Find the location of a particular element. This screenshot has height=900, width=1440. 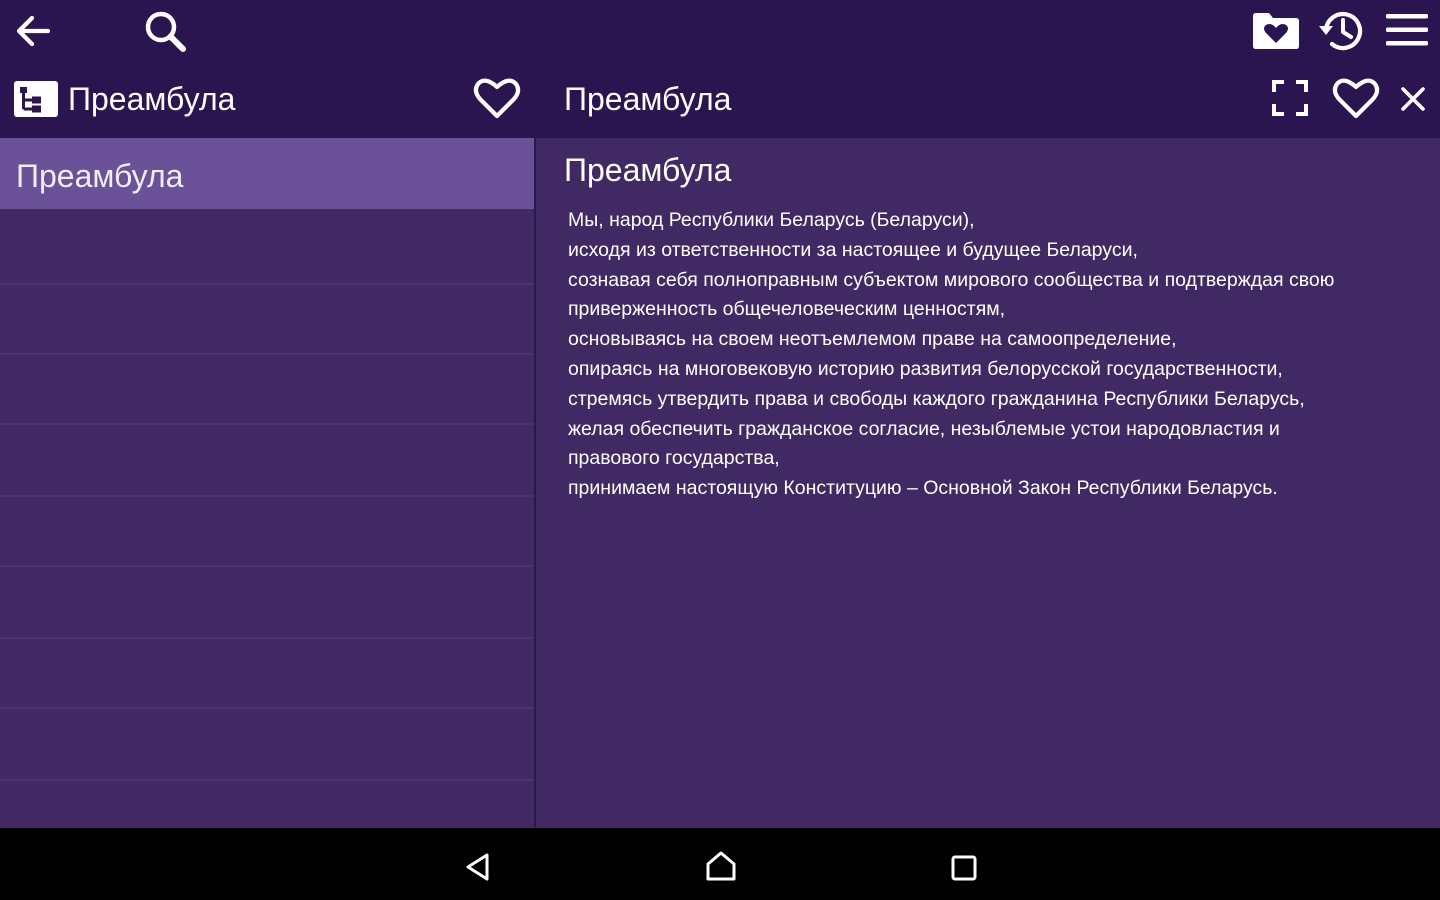

back-arrow-icon is located at coordinates (33, 31).